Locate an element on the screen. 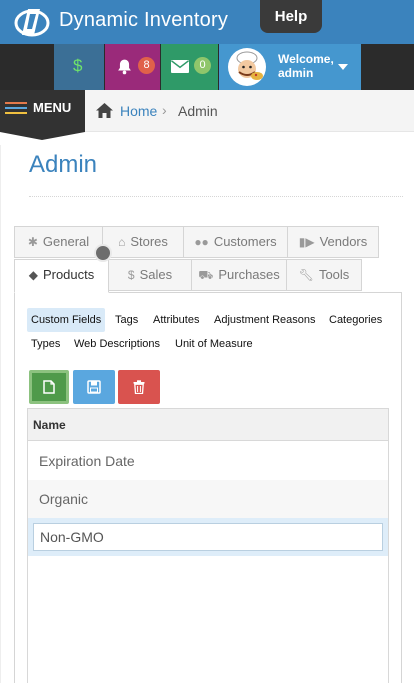  tab-general: ✱ General is located at coordinates (58, 242).